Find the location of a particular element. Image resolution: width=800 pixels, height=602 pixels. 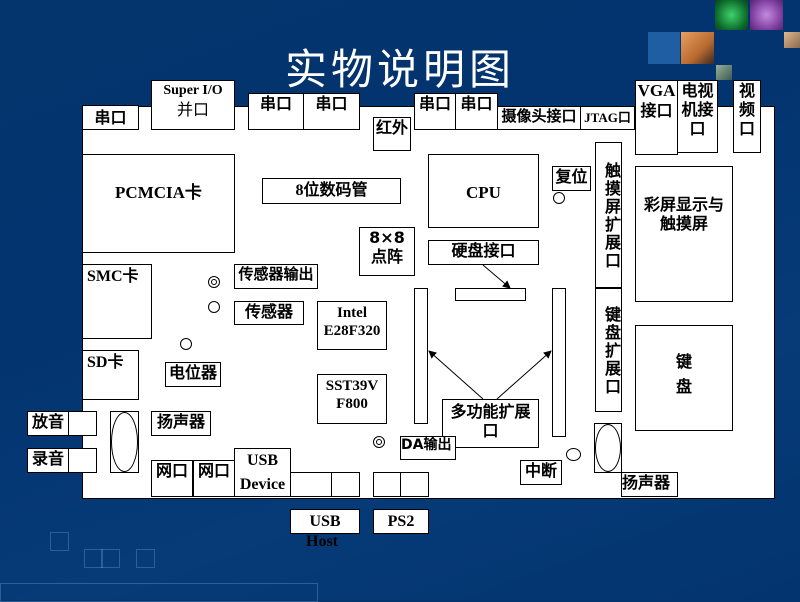

record-jack-label: 录音 is located at coordinates (48, 460).